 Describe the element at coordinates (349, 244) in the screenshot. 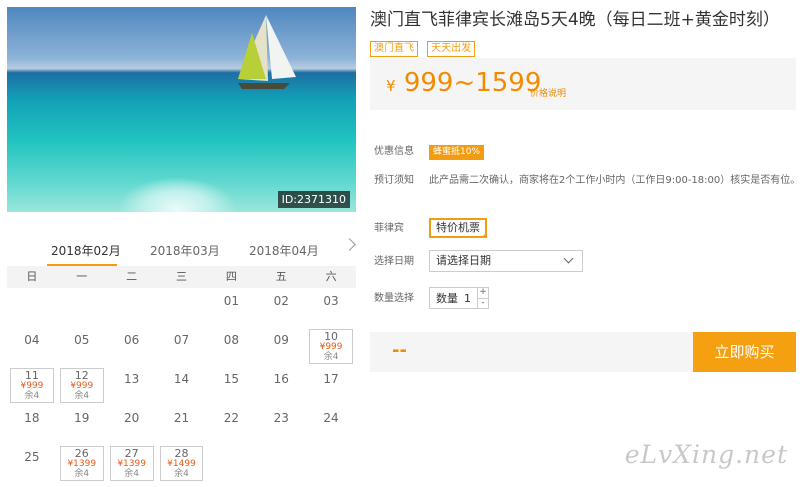

I see `next-month-arrow-icon` at that location.